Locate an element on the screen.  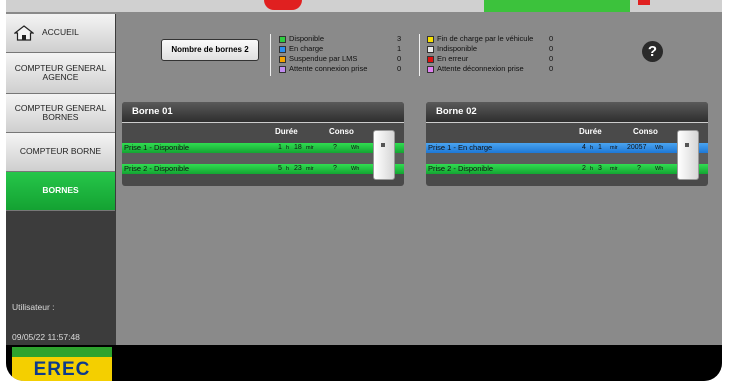
borne-title: Borne 02 is located at coordinates (567, 112).